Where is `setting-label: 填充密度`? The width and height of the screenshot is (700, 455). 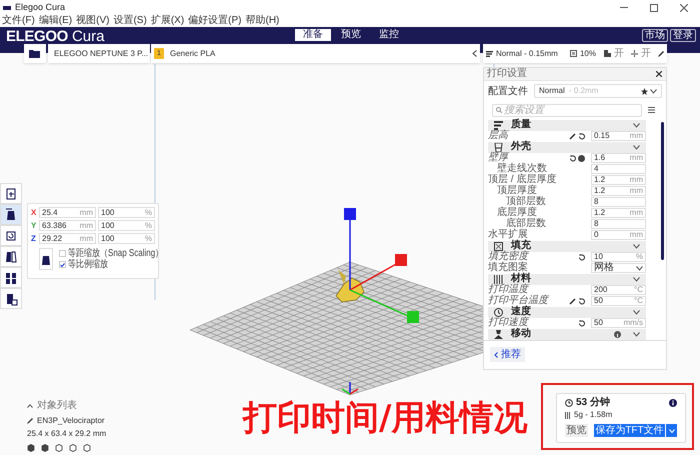 setting-label: 填充密度 is located at coordinates (508, 257).